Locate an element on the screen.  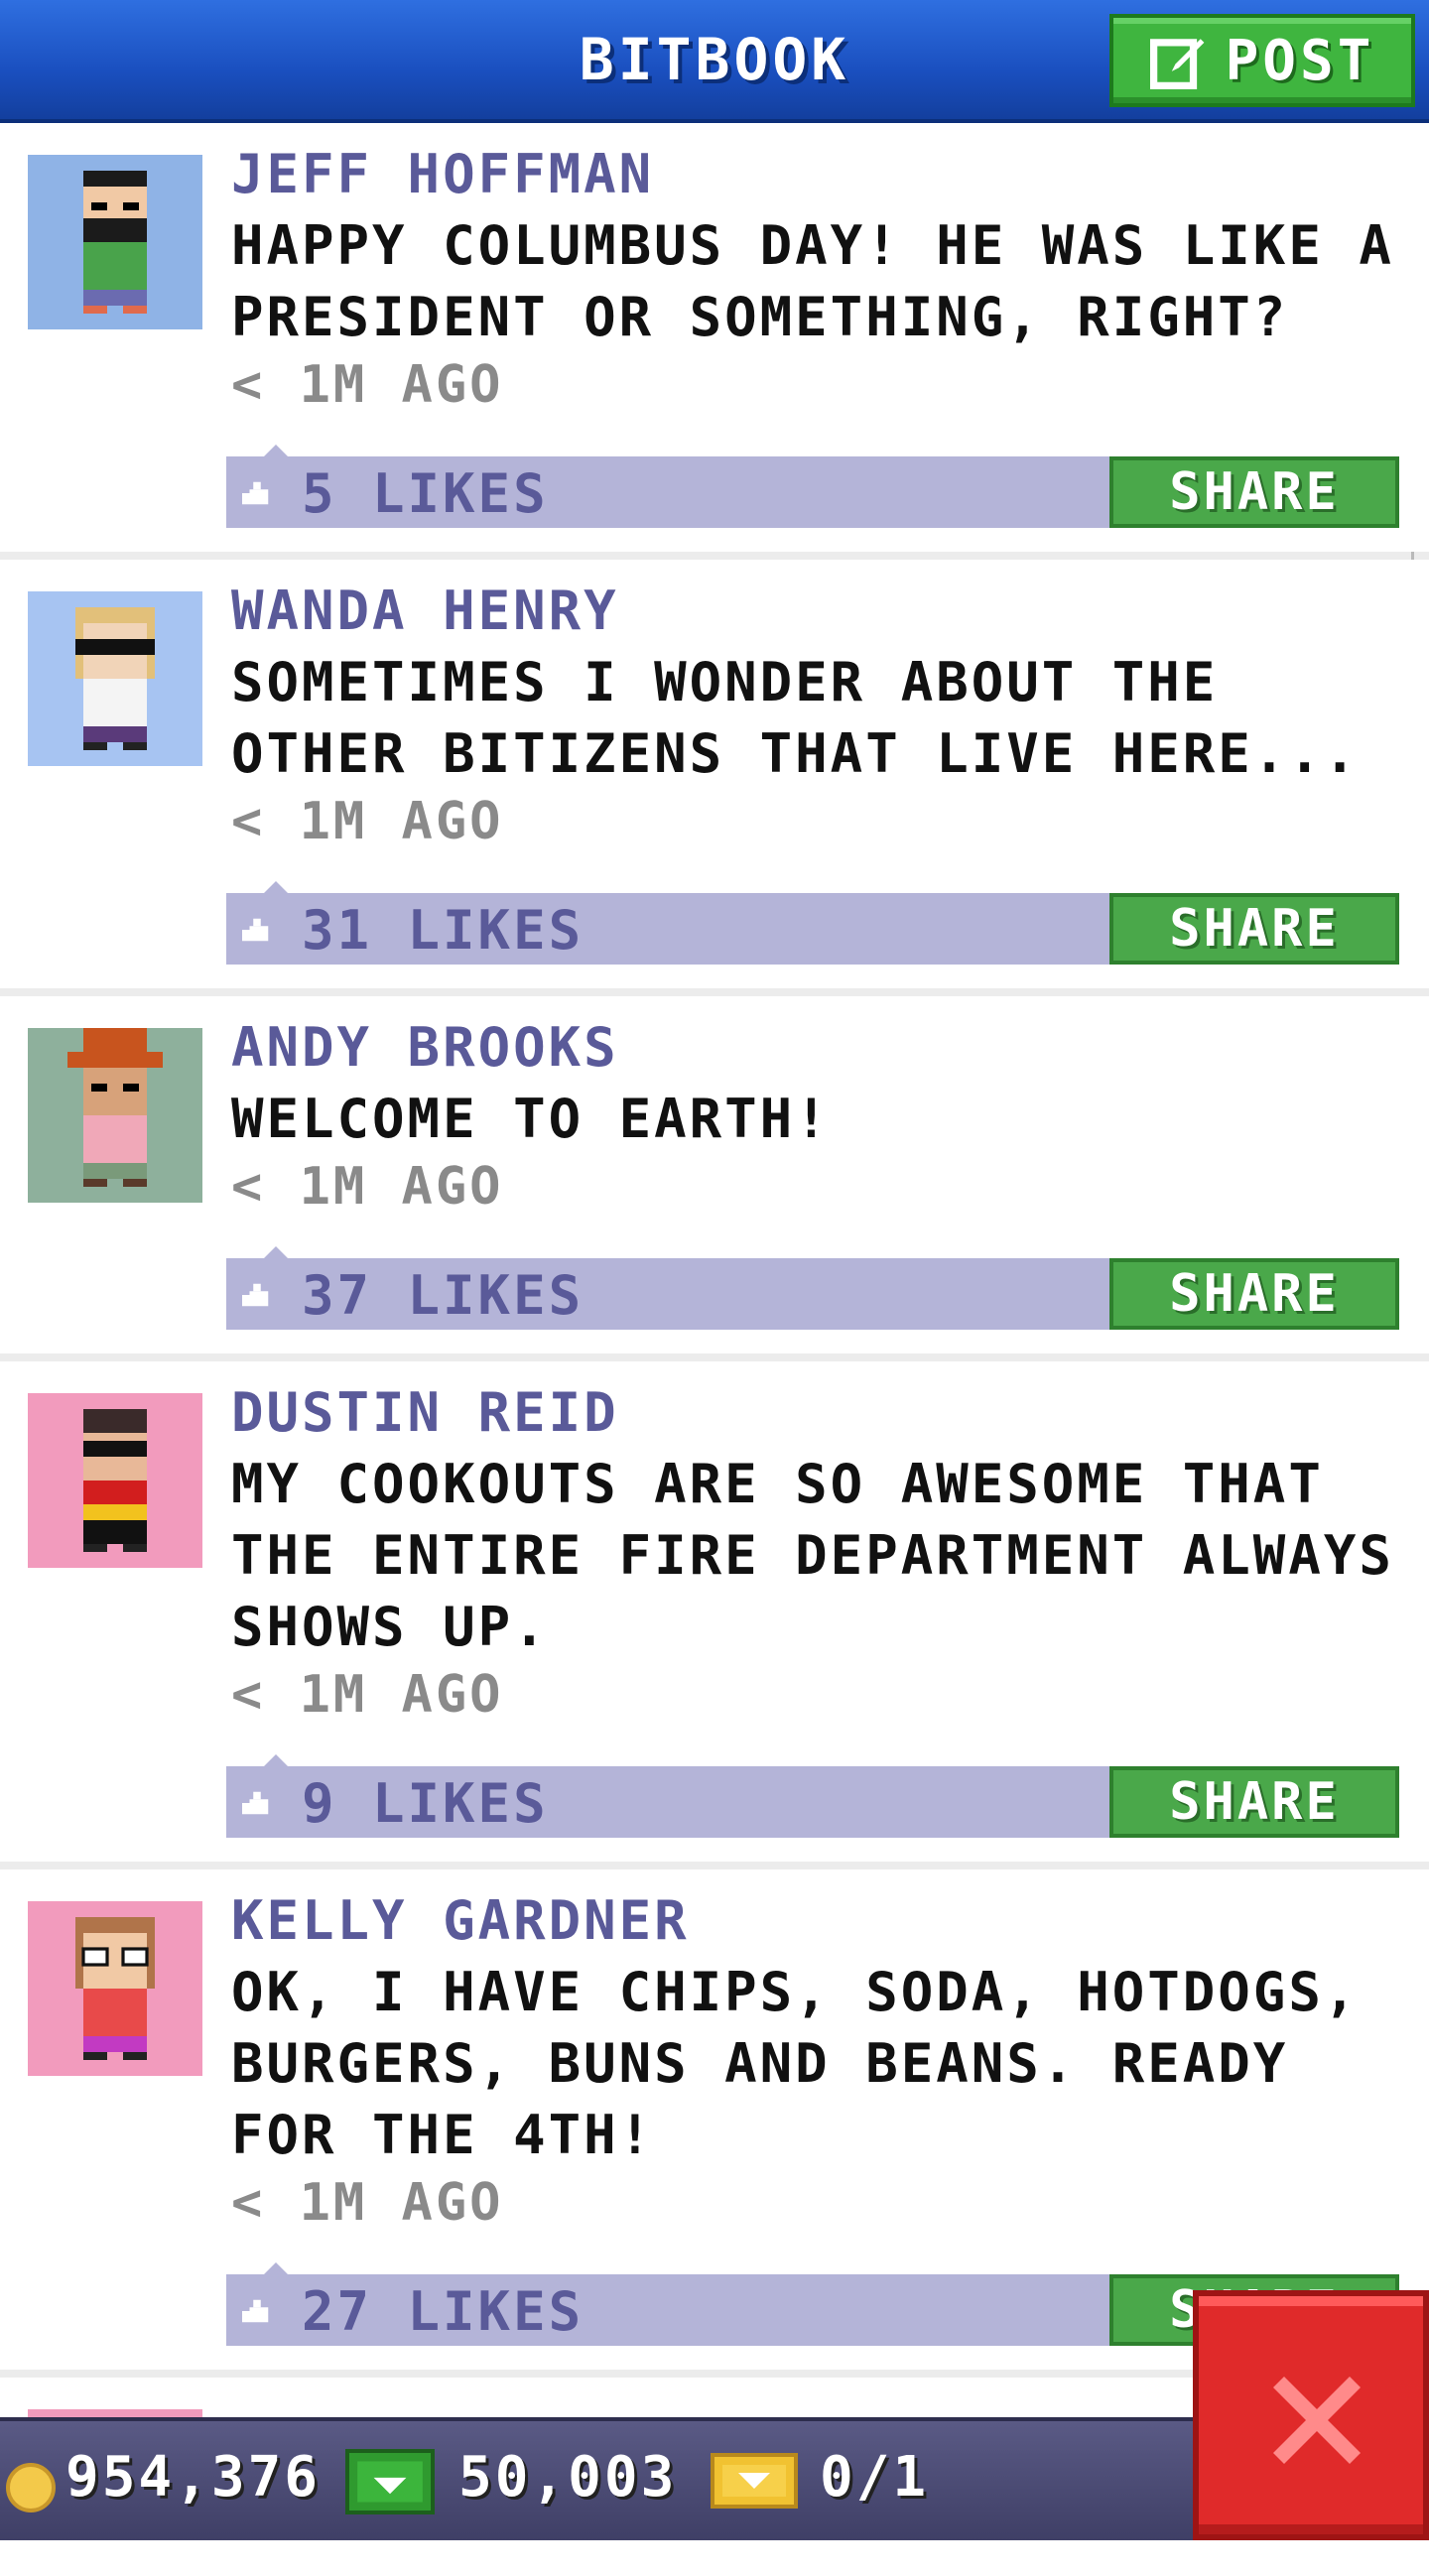
like-bar: 37 LIKES SHARE is located at coordinates (812, 1288).